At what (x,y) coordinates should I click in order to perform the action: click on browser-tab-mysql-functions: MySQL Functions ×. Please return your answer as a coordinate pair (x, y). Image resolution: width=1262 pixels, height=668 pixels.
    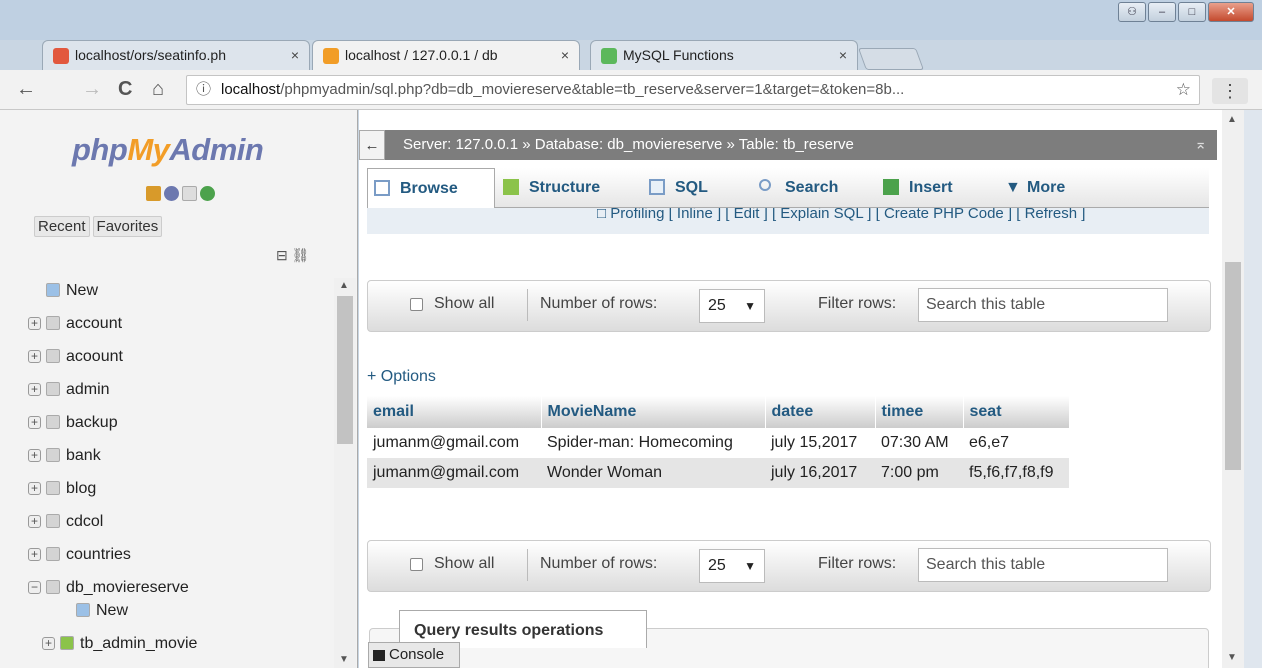
    Looking at the image, I should click on (724, 55).